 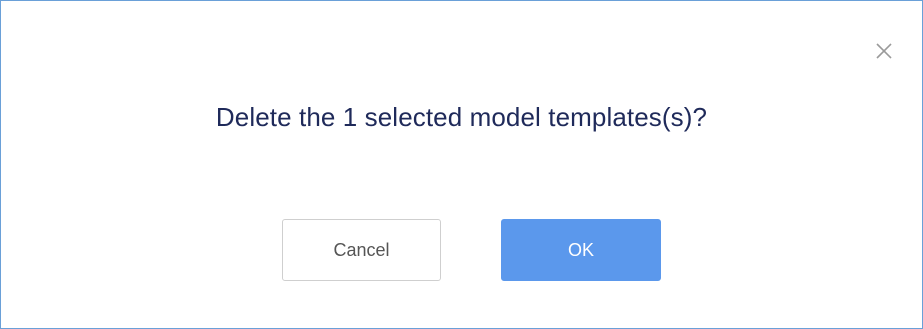 What do you see at coordinates (581, 250) in the screenshot?
I see `ok-button: OK` at bounding box center [581, 250].